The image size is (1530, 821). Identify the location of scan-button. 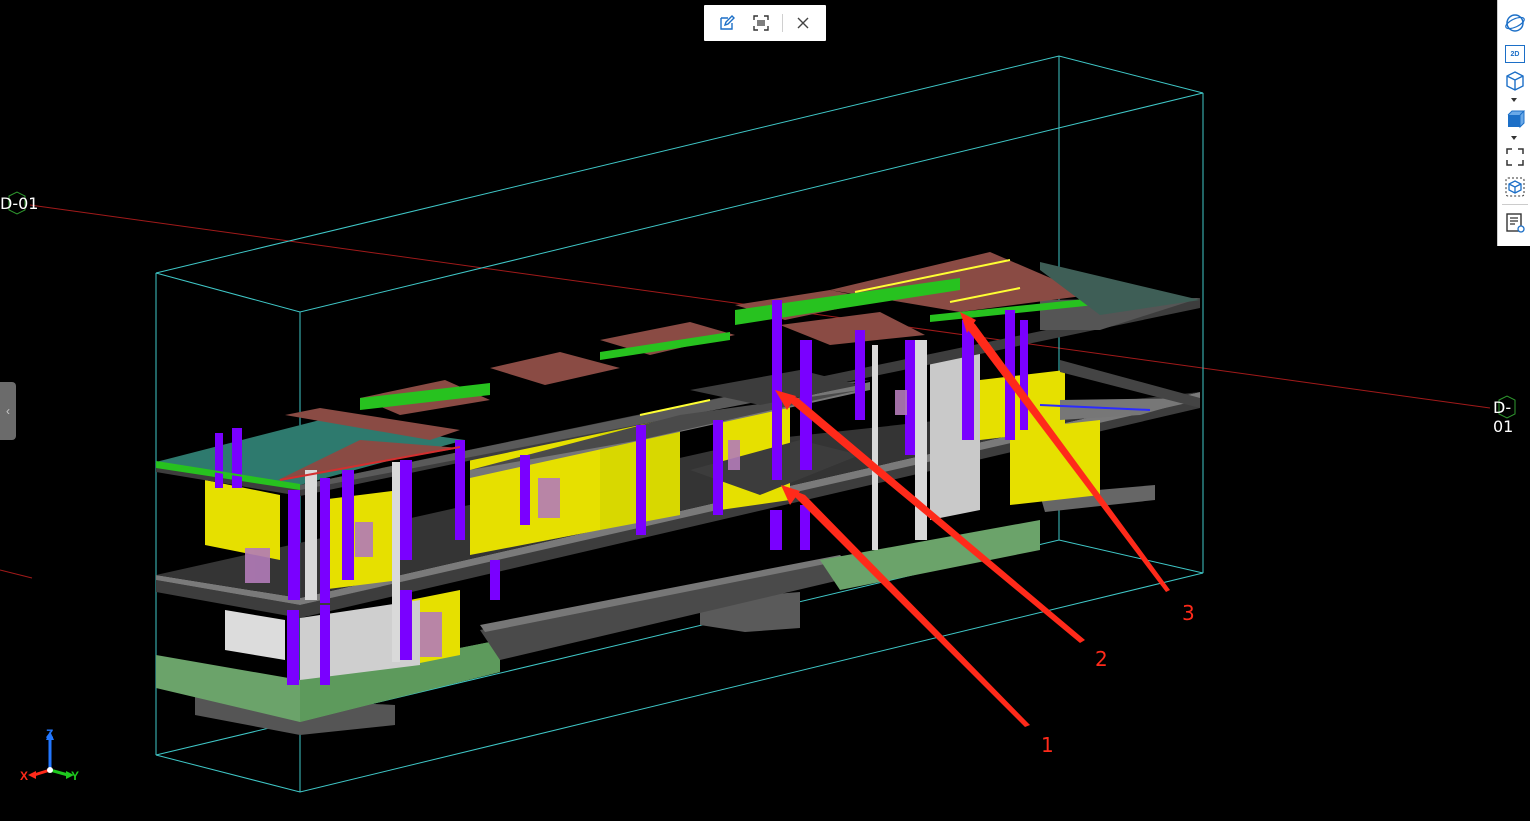
(761, 23).